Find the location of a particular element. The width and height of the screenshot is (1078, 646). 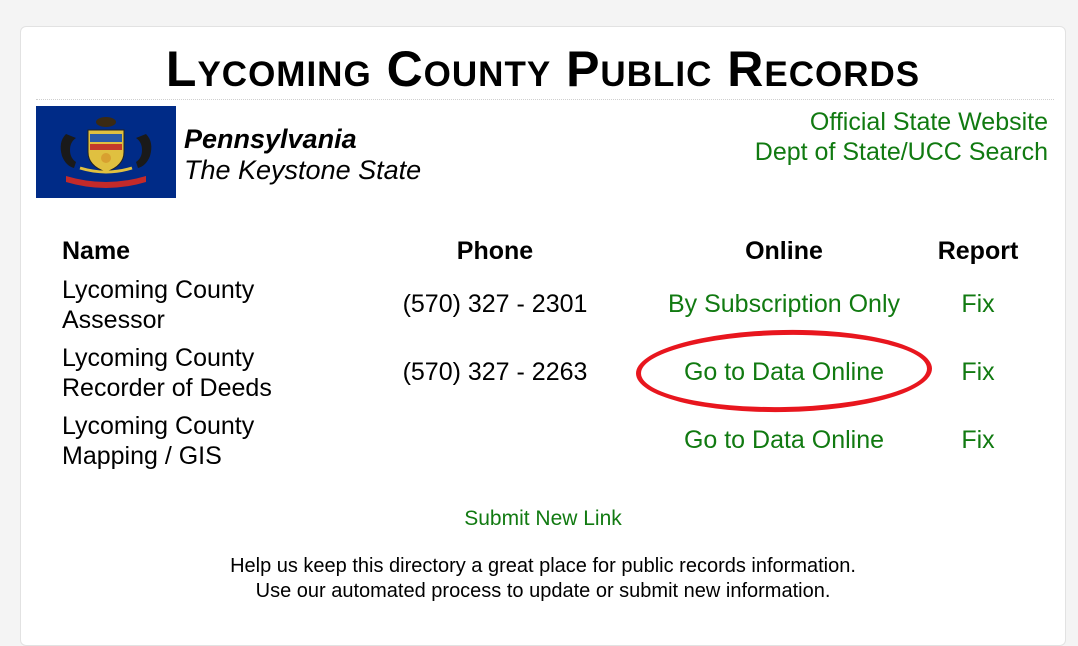

state-name: Pennsylvania is located at coordinates (270, 139).